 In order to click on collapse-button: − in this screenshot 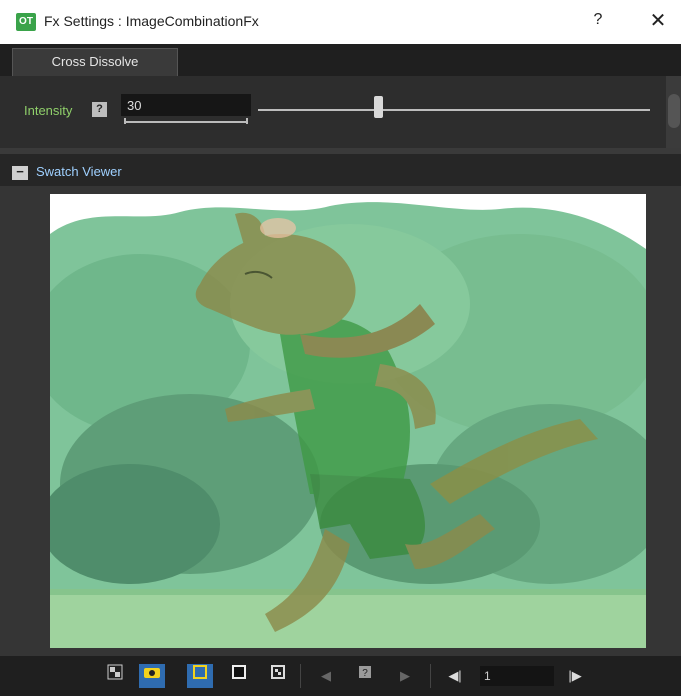, I will do `click(20, 172)`.